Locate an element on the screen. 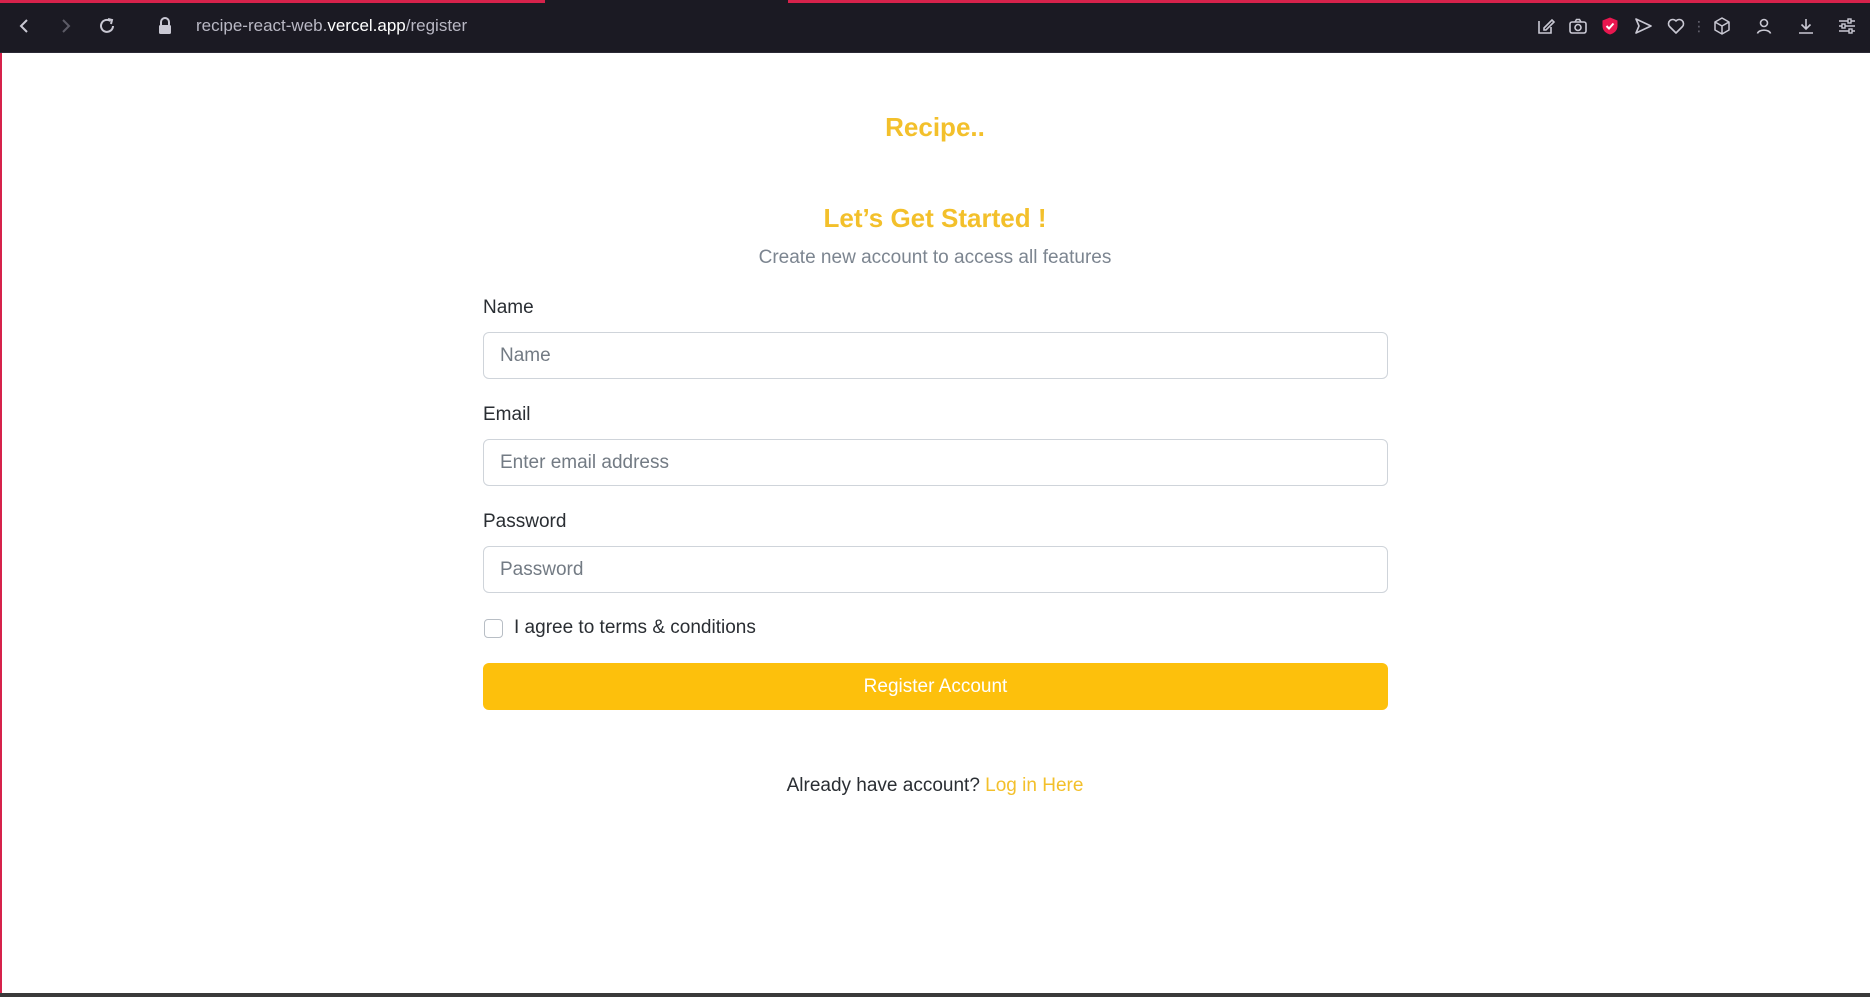 The width and height of the screenshot is (1870, 997). login-prompt-text: Already have account? is located at coordinates (883, 785).